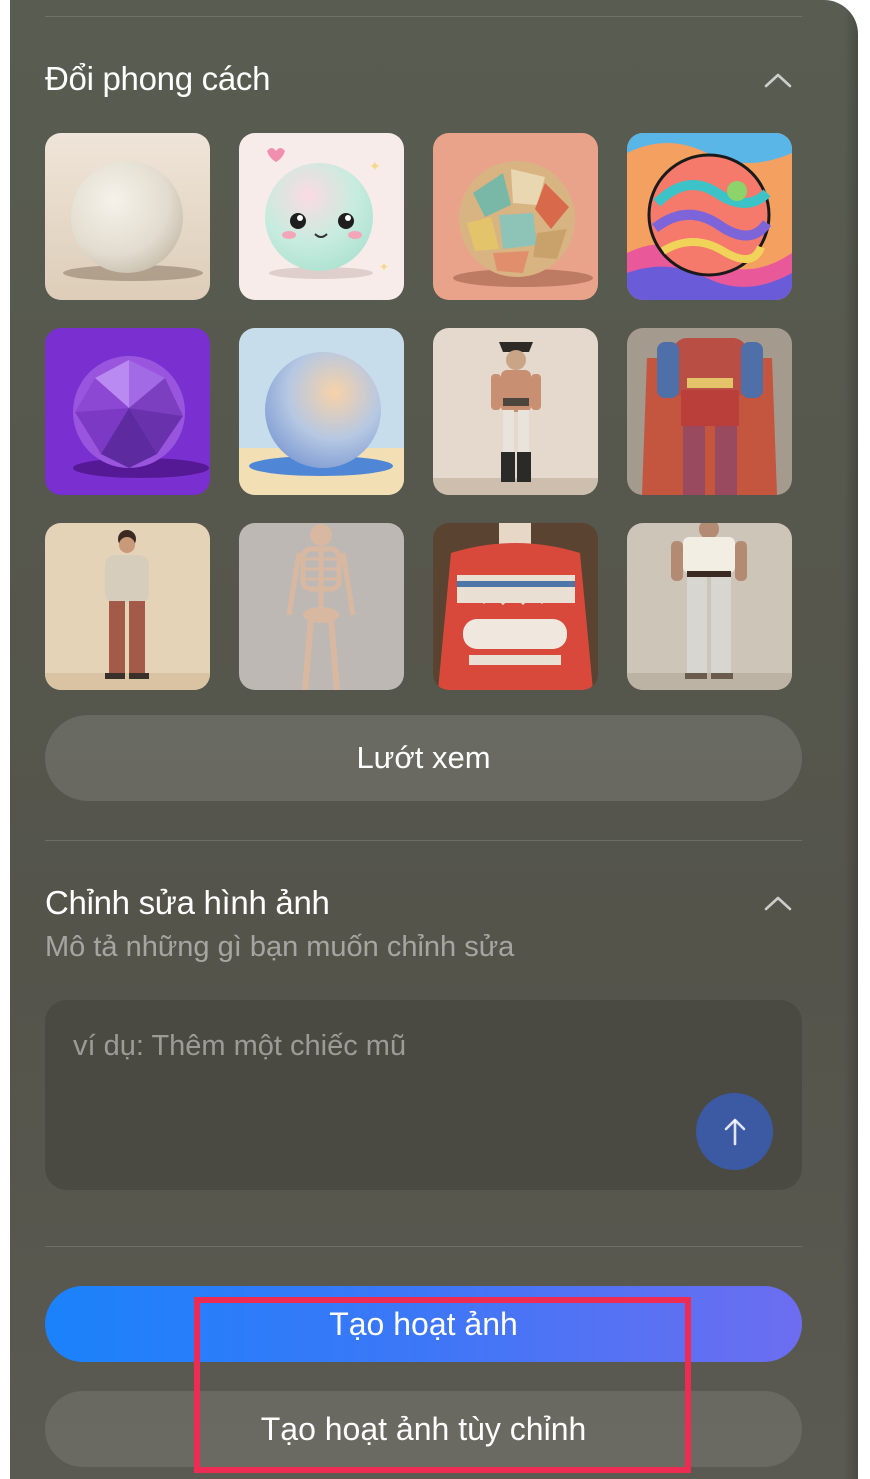 Image resolution: width=870 pixels, height=1479 pixels. Describe the element at coordinates (709, 606) in the screenshot. I see `style-thumb-white-tshirt-man-figure` at that location.